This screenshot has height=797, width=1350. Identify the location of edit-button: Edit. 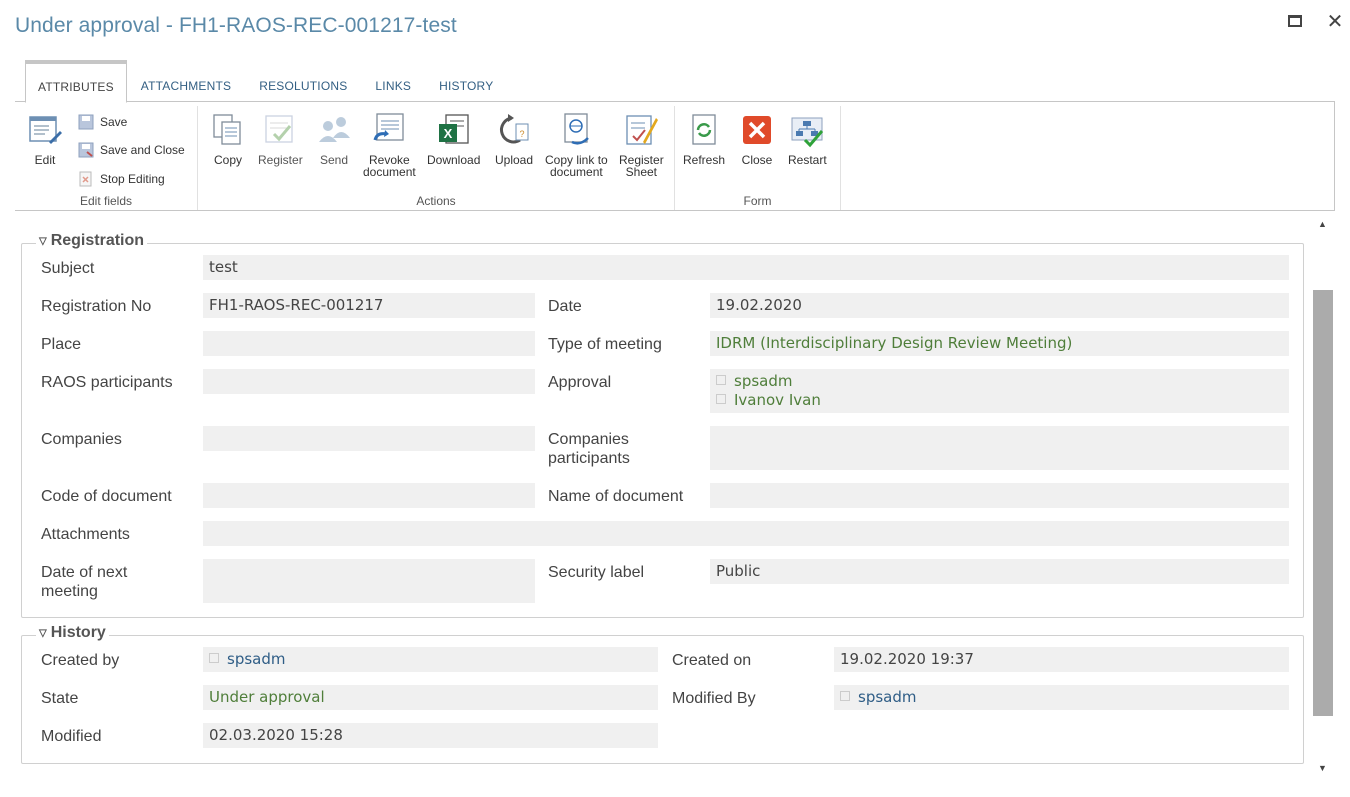
(45, 139).